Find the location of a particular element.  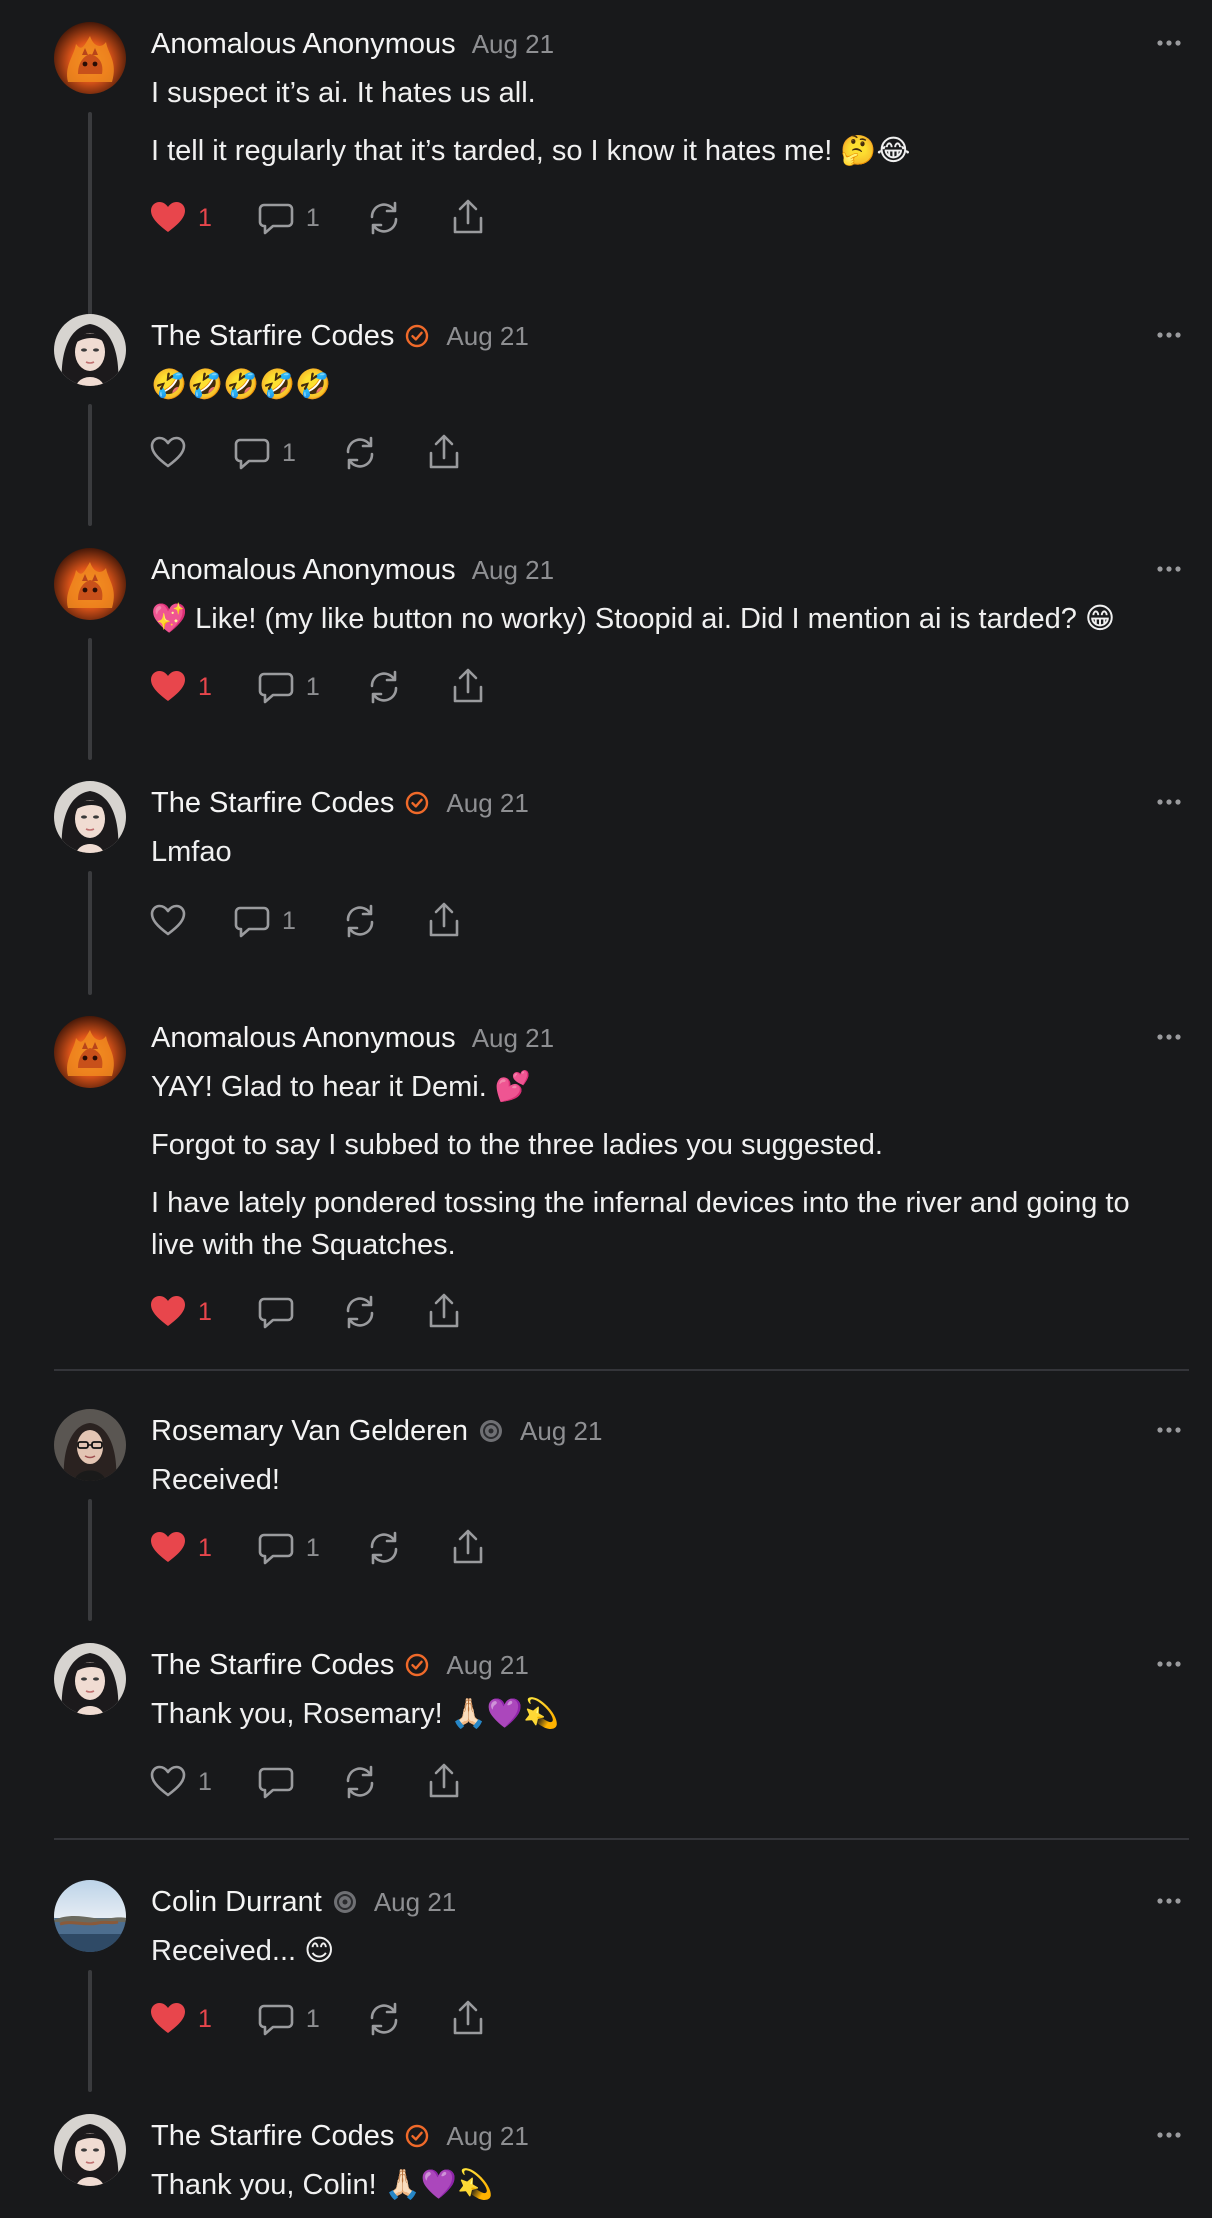

author-name: Colin Durrant is located at coordinates (236, 1902).